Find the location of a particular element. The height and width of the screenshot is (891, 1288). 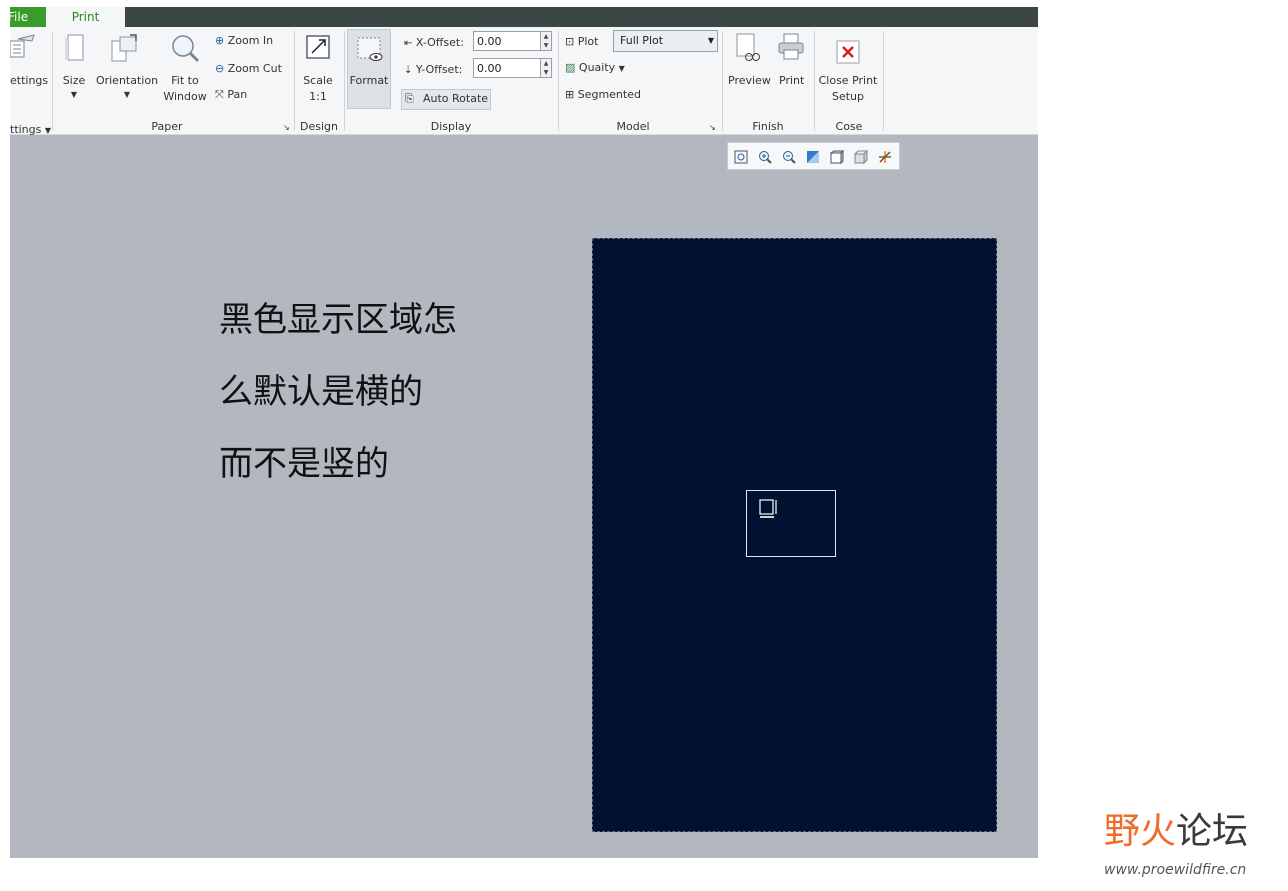

zoom-in-icon: ⊕ is located at coordinates (220, 40).